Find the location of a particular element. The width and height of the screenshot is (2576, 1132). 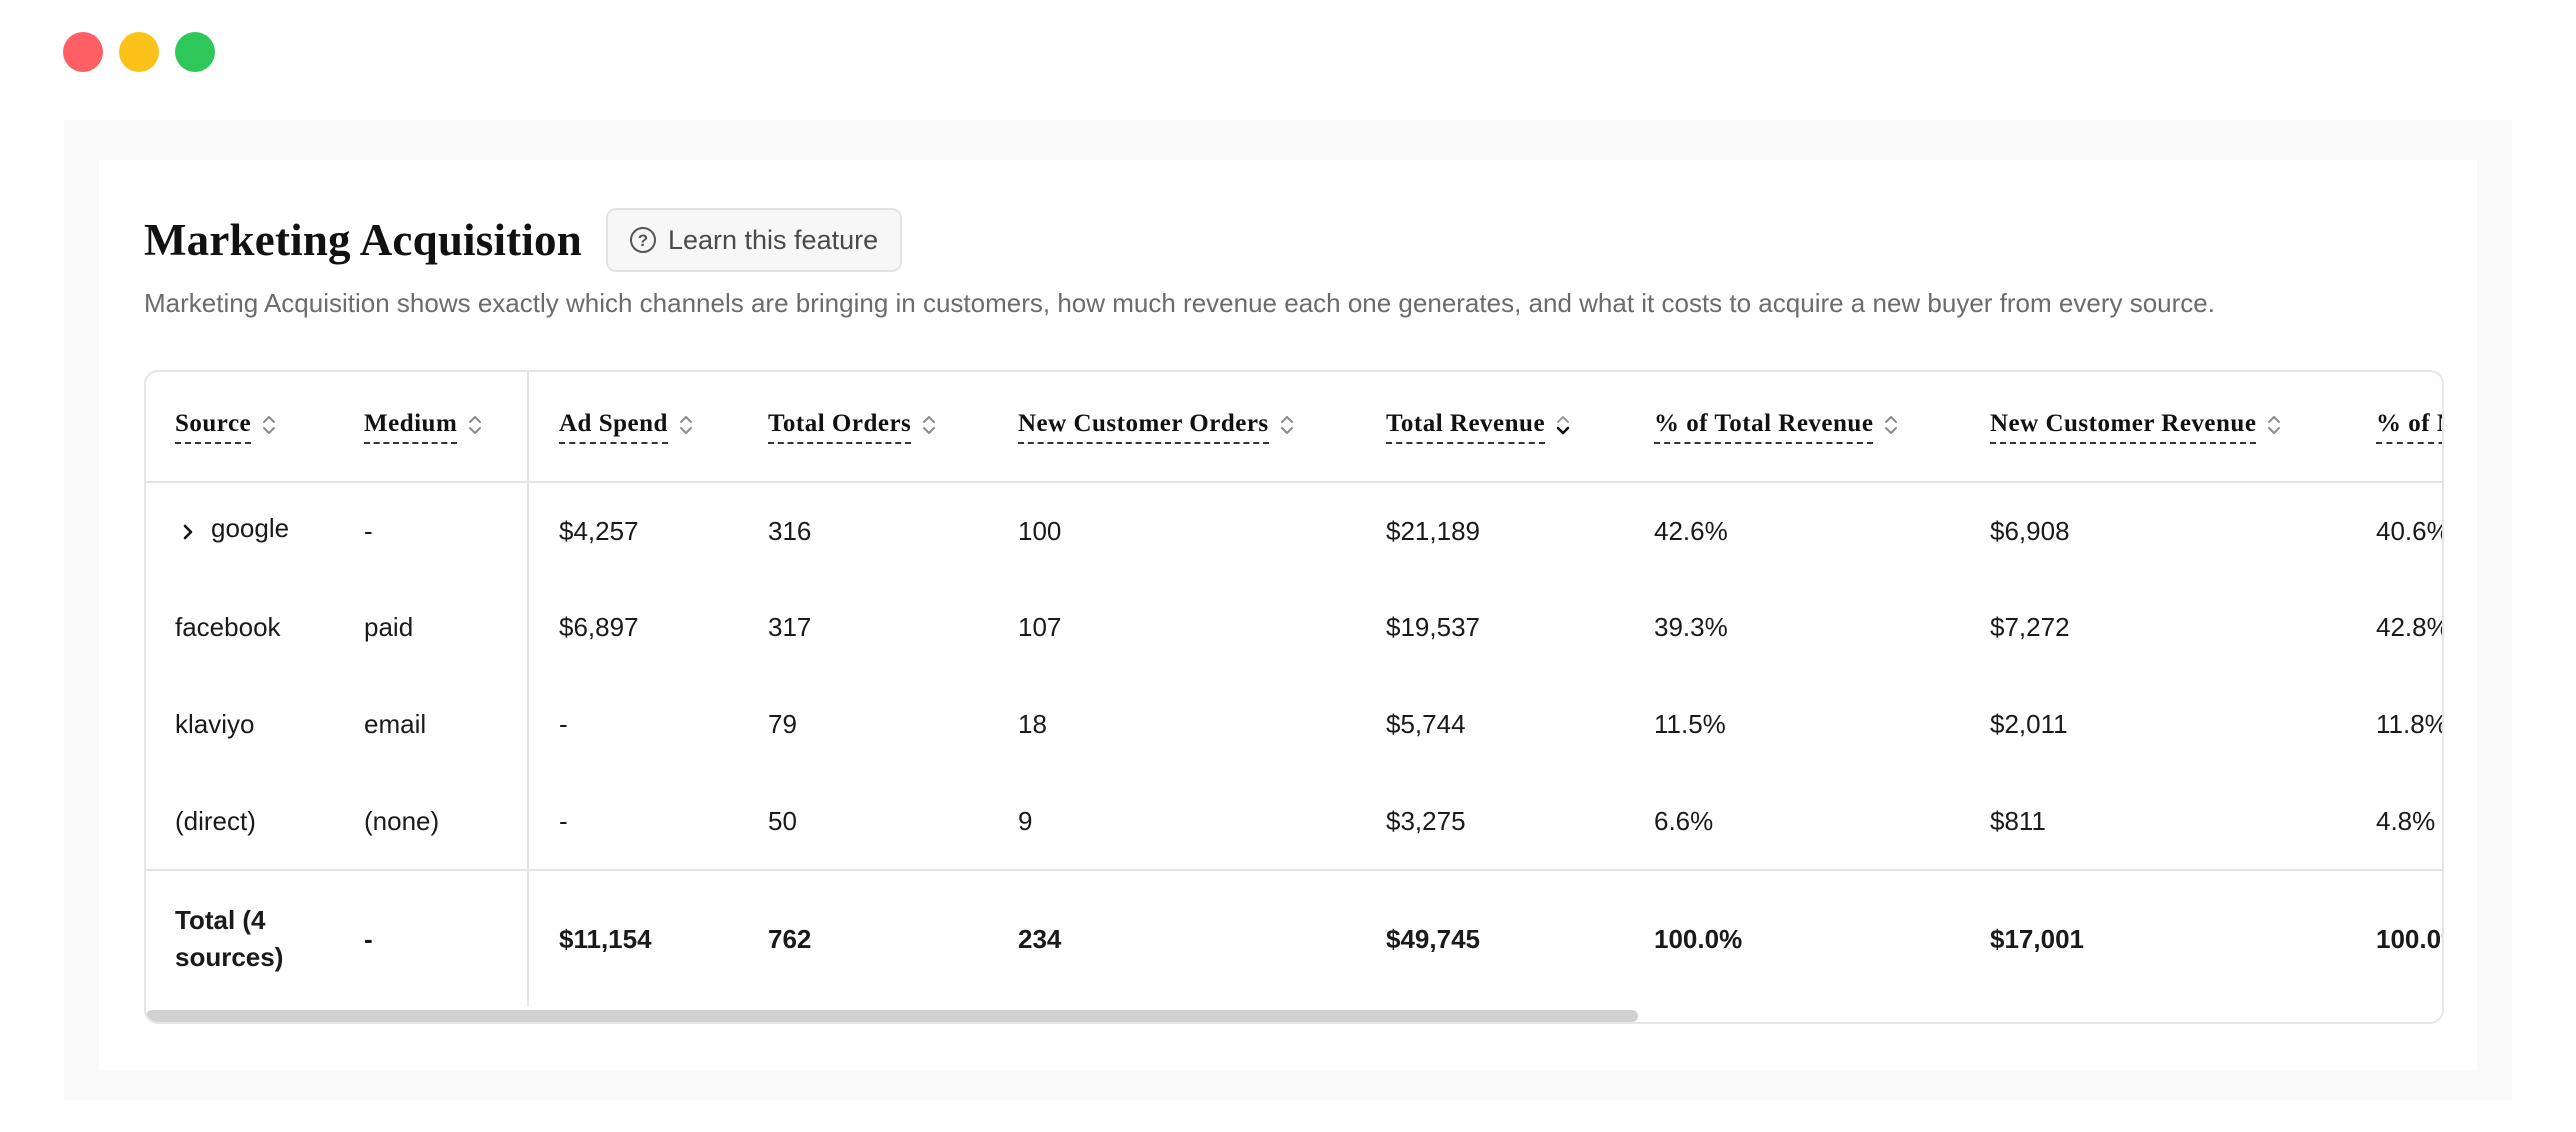

column-header-pct-new-customer-revenue: % of N is located at coordinates (2394, 427).